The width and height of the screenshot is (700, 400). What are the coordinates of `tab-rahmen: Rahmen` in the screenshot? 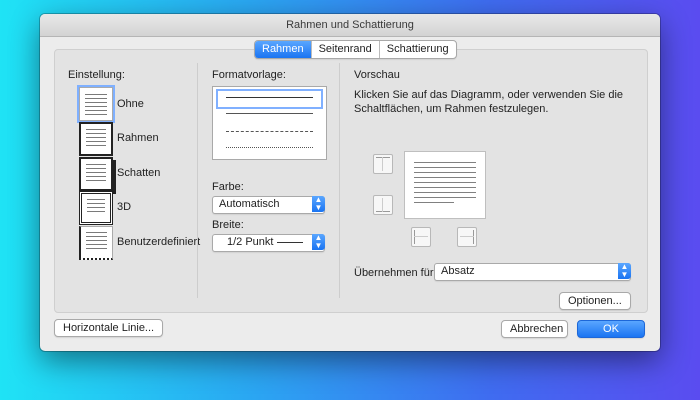 It's located at (283, 49).